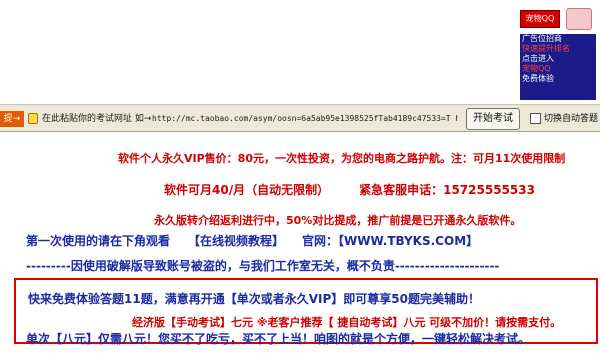  I want to click on ad-image-line: 快速提升排名, so click(546, 48).